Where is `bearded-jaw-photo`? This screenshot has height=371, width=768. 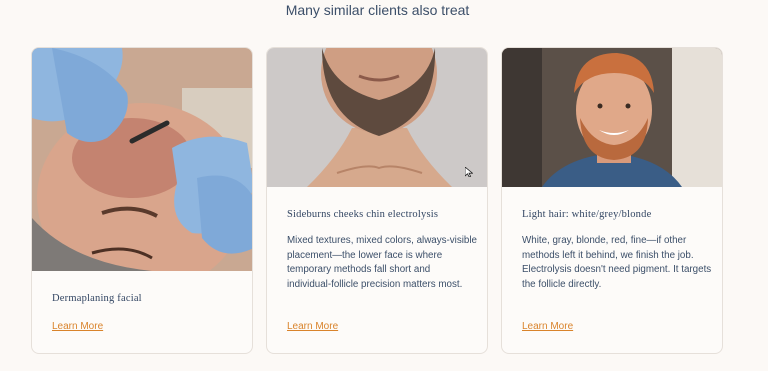 bearded-jaw-photo is located at coordinates (377, 117).